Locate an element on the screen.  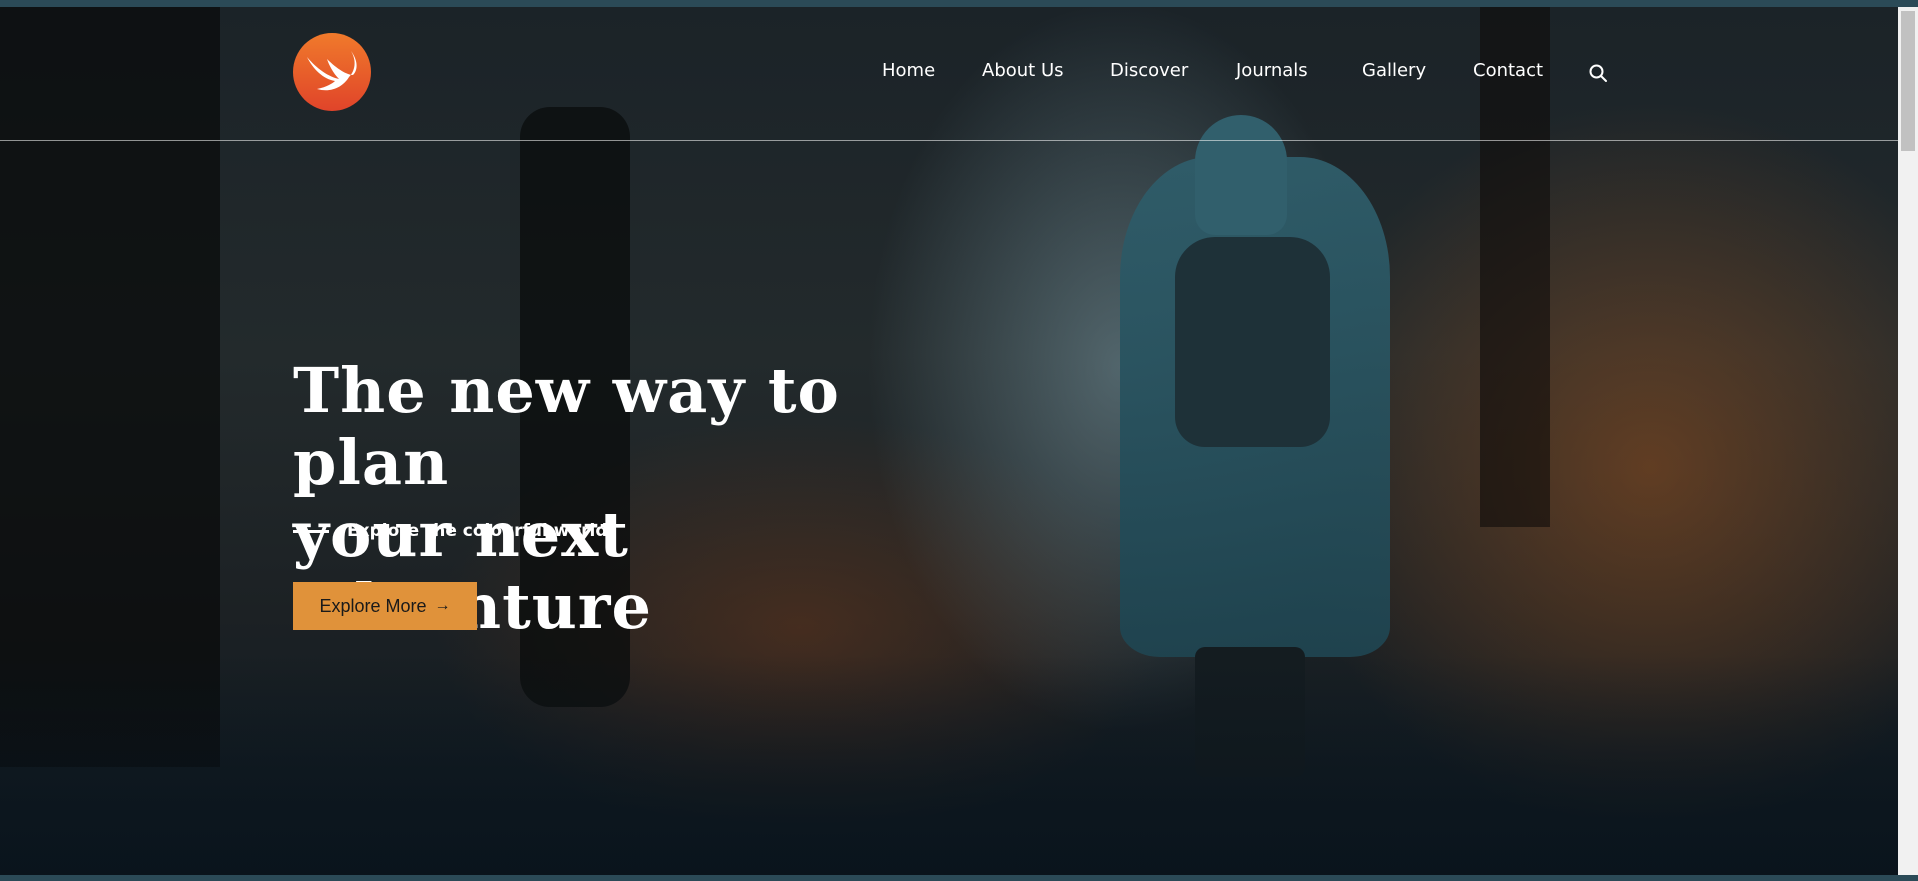
browser-bottom-strip is located at coordinates (959, 878).